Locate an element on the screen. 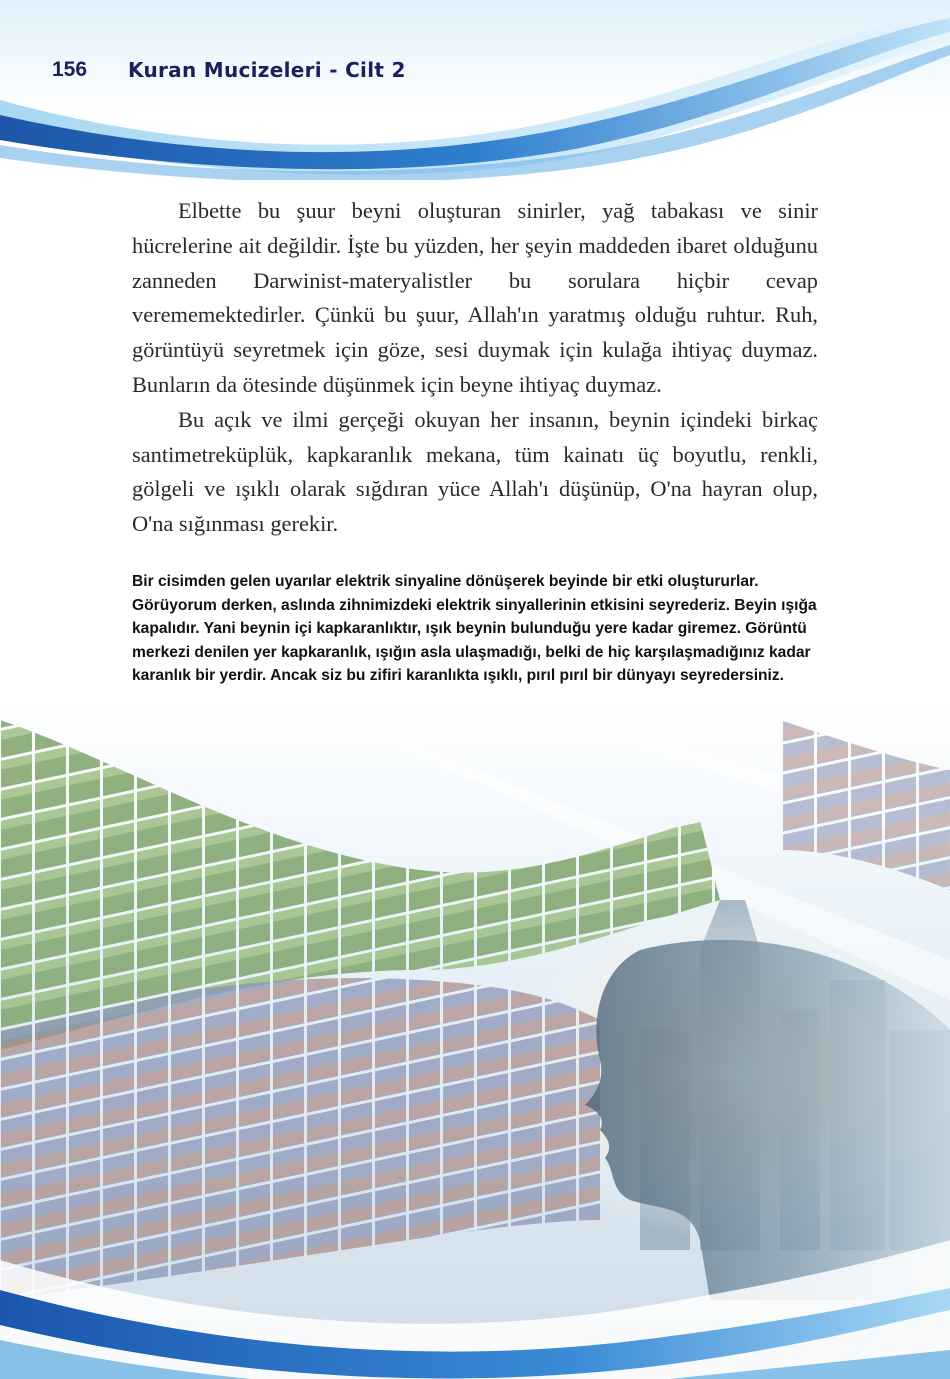  header-wave-decoration is located at coordinates (475, 90).